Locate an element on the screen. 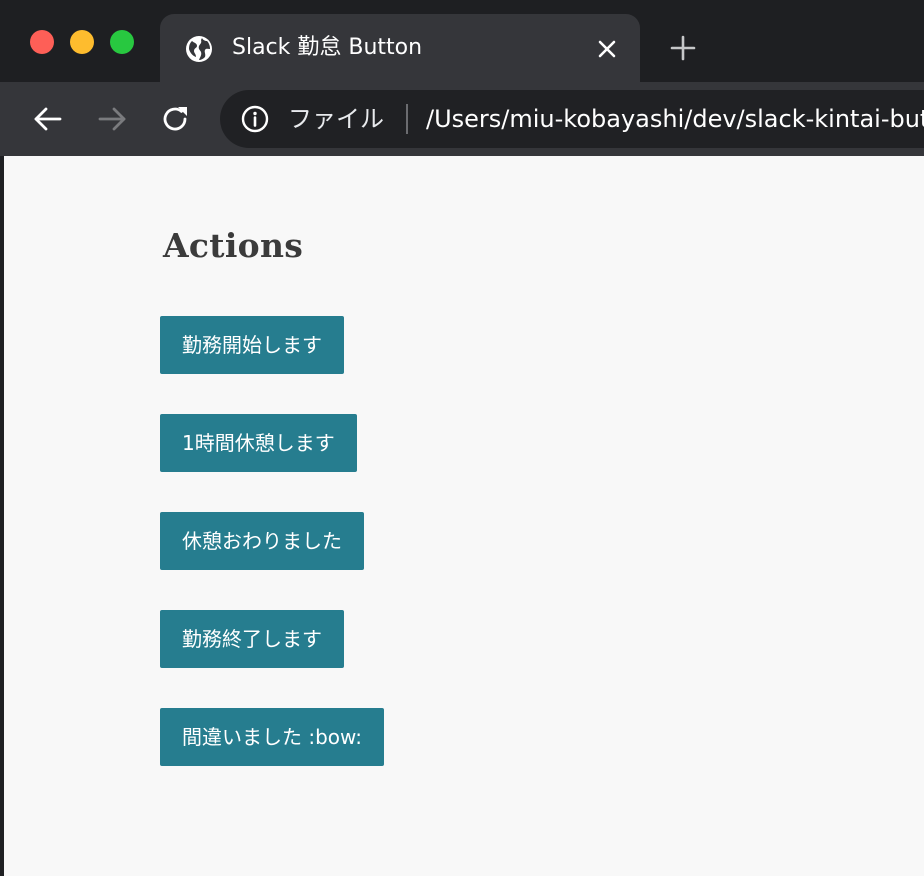  globe-icon is located at coordinates (199, 49).